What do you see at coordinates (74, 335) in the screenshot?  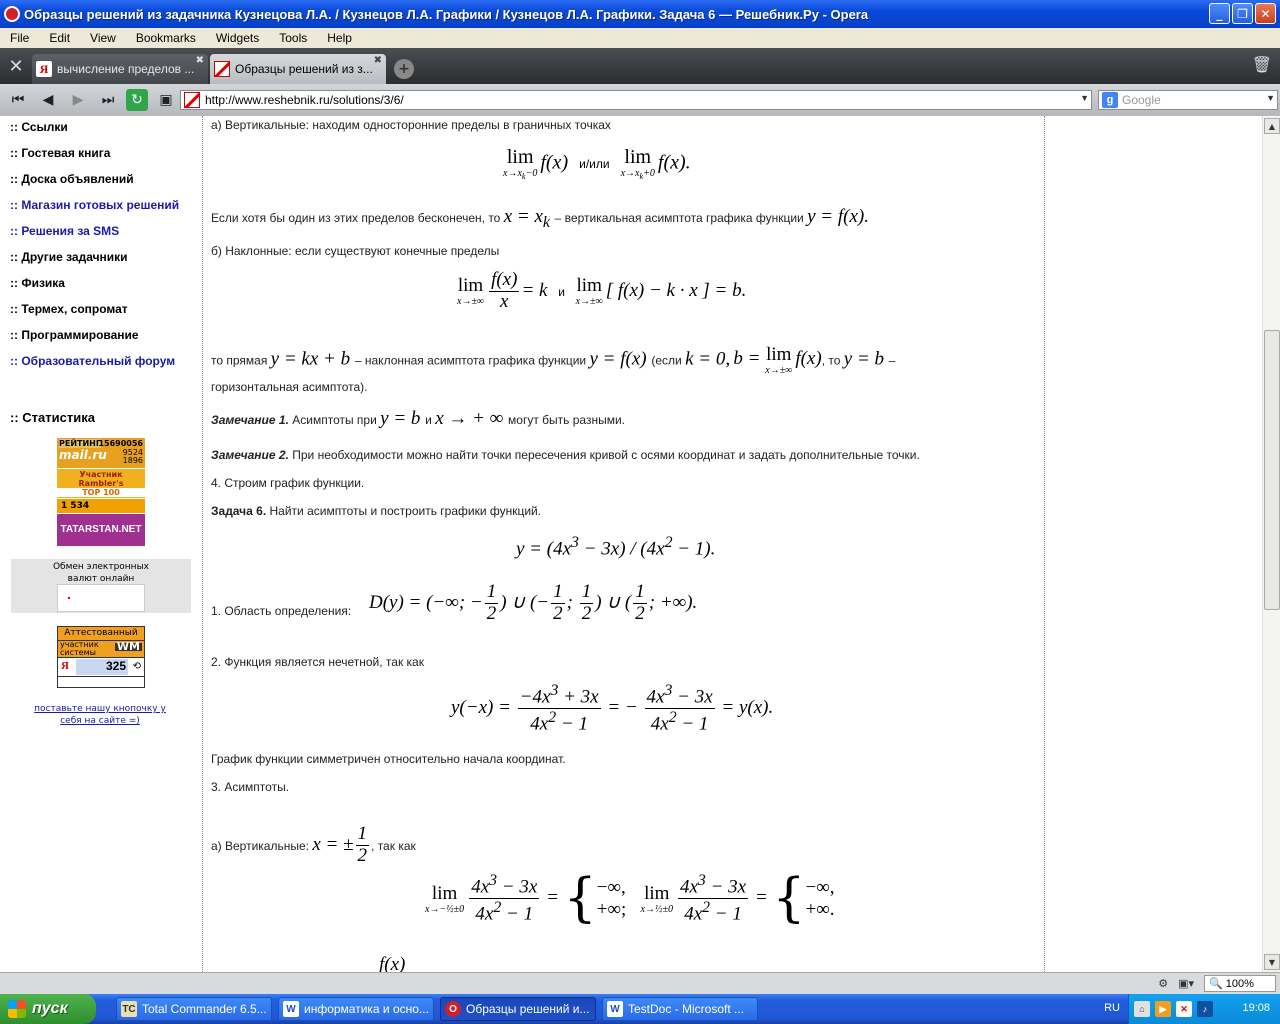 I see `sidebar-link-programming: :: Программирование` at bounding box center [74, 335].